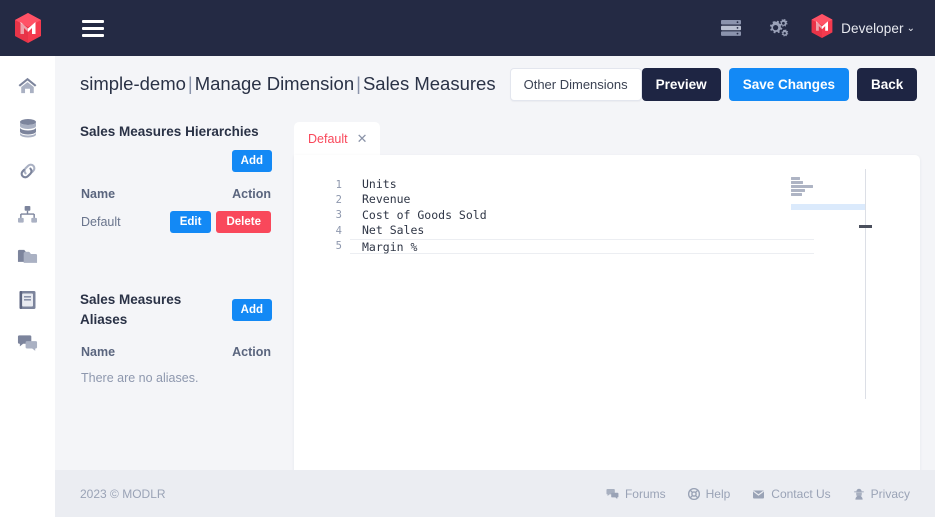 The image size is (935, 517). What do you see at coordinates (338, 215) in the screenshot?
I see `line-number: 3` at bounding box center [338, 215].